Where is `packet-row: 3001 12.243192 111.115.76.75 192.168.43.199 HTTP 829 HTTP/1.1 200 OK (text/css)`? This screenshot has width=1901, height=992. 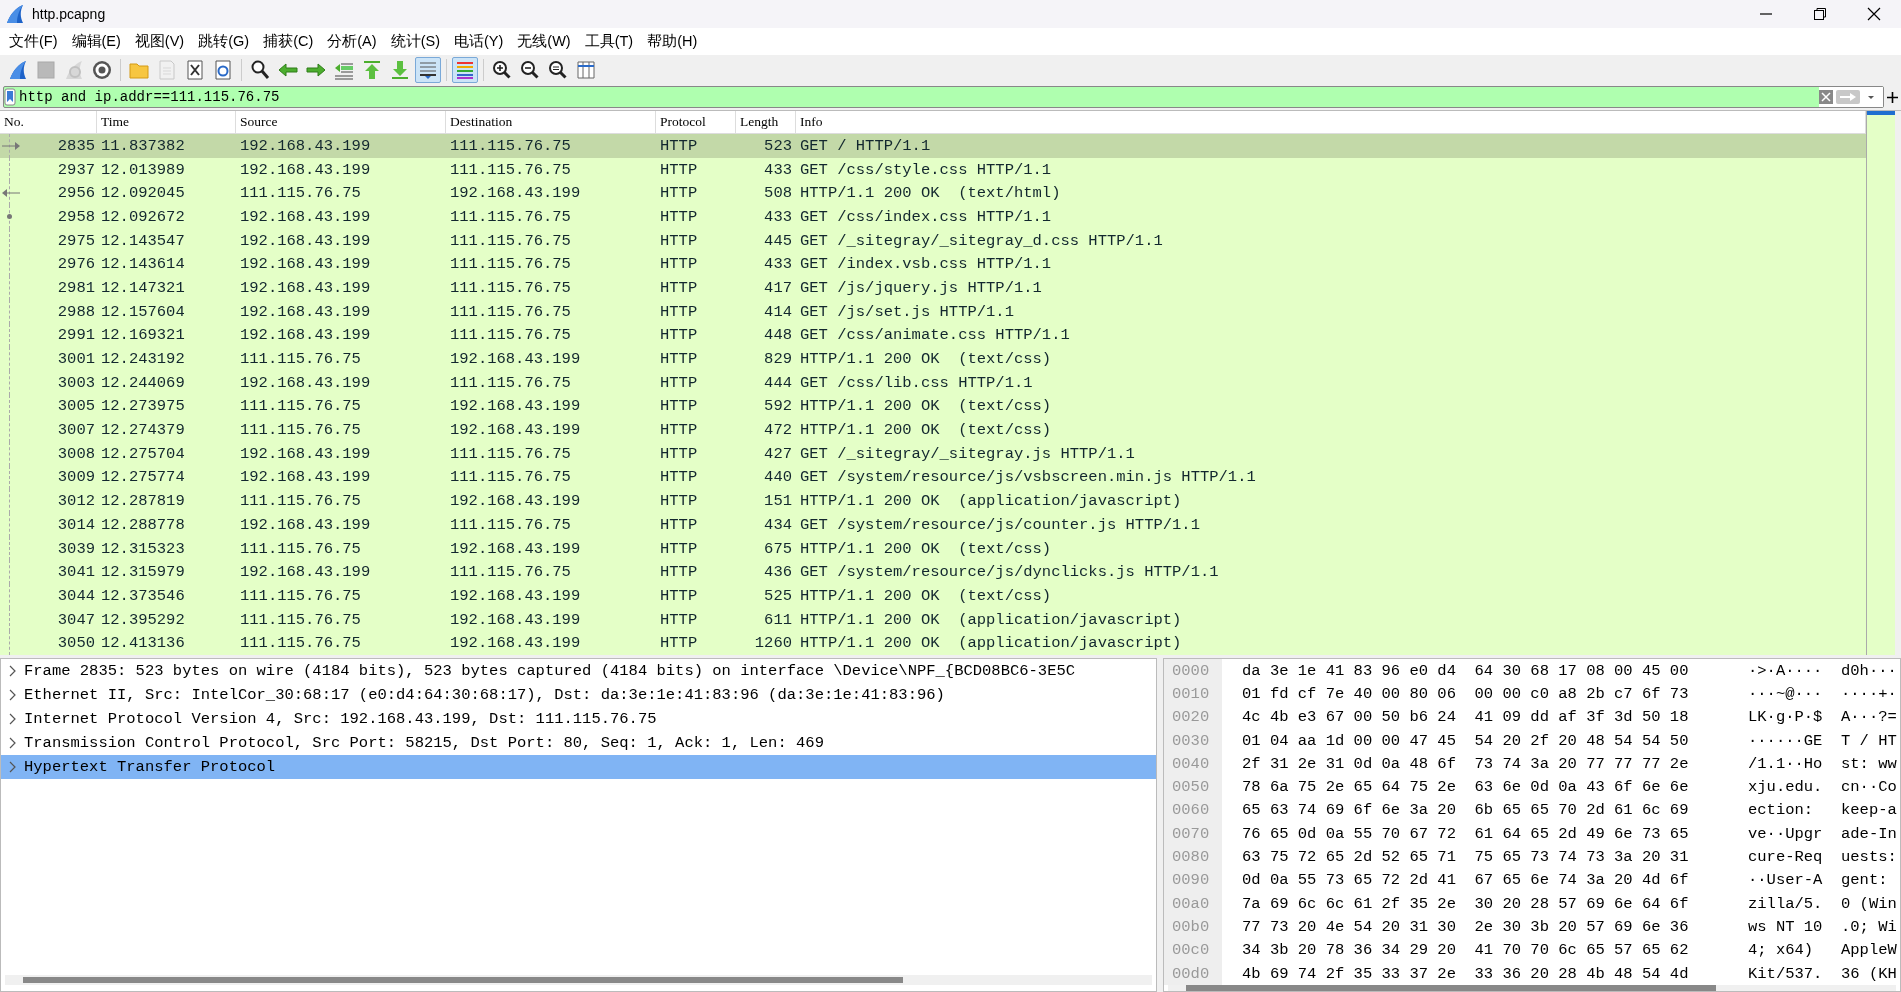 packet-row: 3001 12.243192 111.115.76.75 192.168.43.199 HTTP 829 HTTP/1.1 200 OK (text/css) is located at coordinates (933, 359).